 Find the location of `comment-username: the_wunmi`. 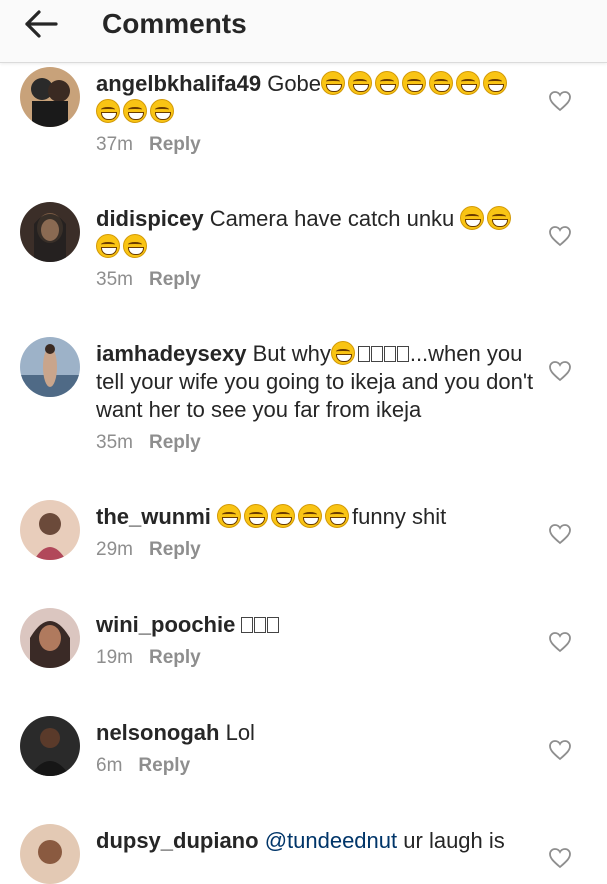

comment-username: the_wunmi is located at coordinates (153, 516).